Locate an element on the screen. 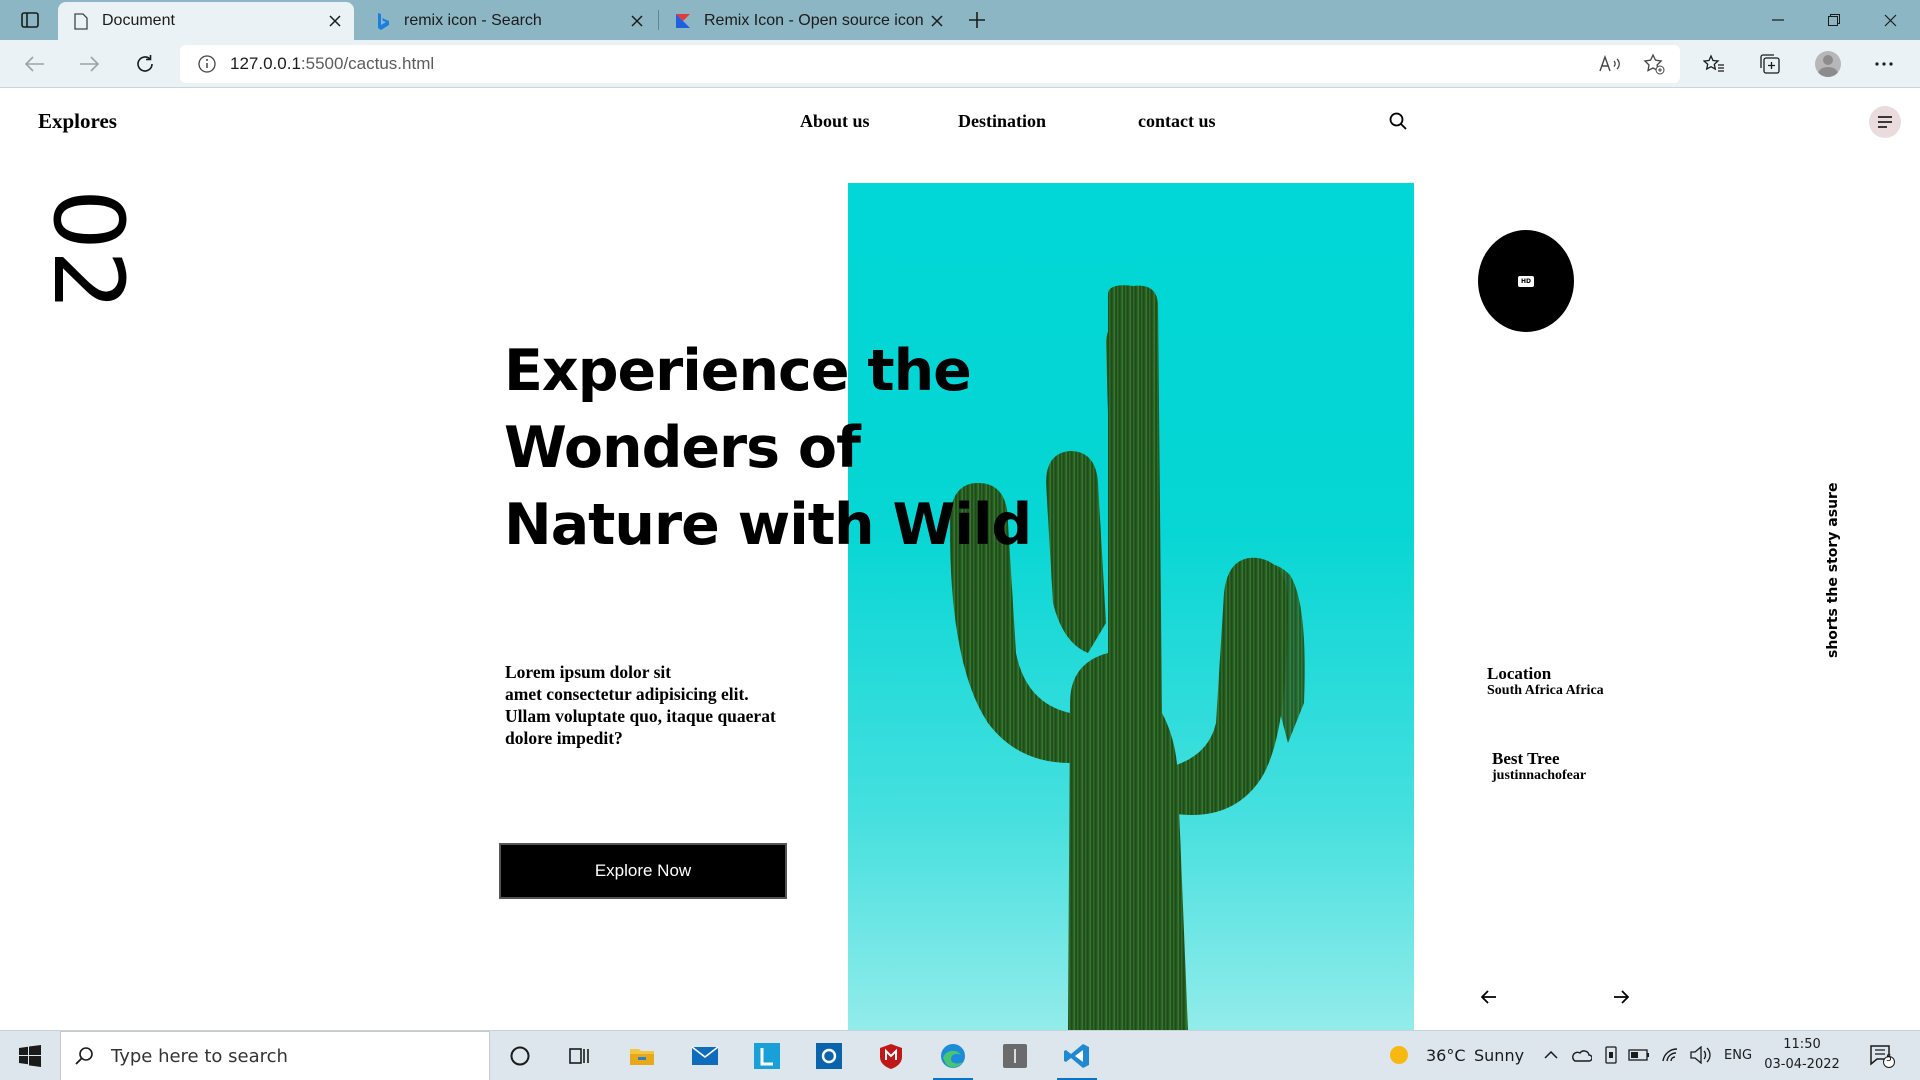  favorites-button is located at coordinates (1714, 64).